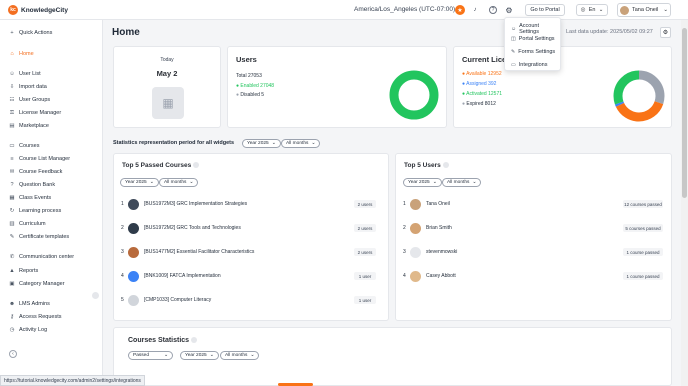  Describe the element at coordinates (133, 276) in the screenshot. I see `course-thumbnail` at that location.